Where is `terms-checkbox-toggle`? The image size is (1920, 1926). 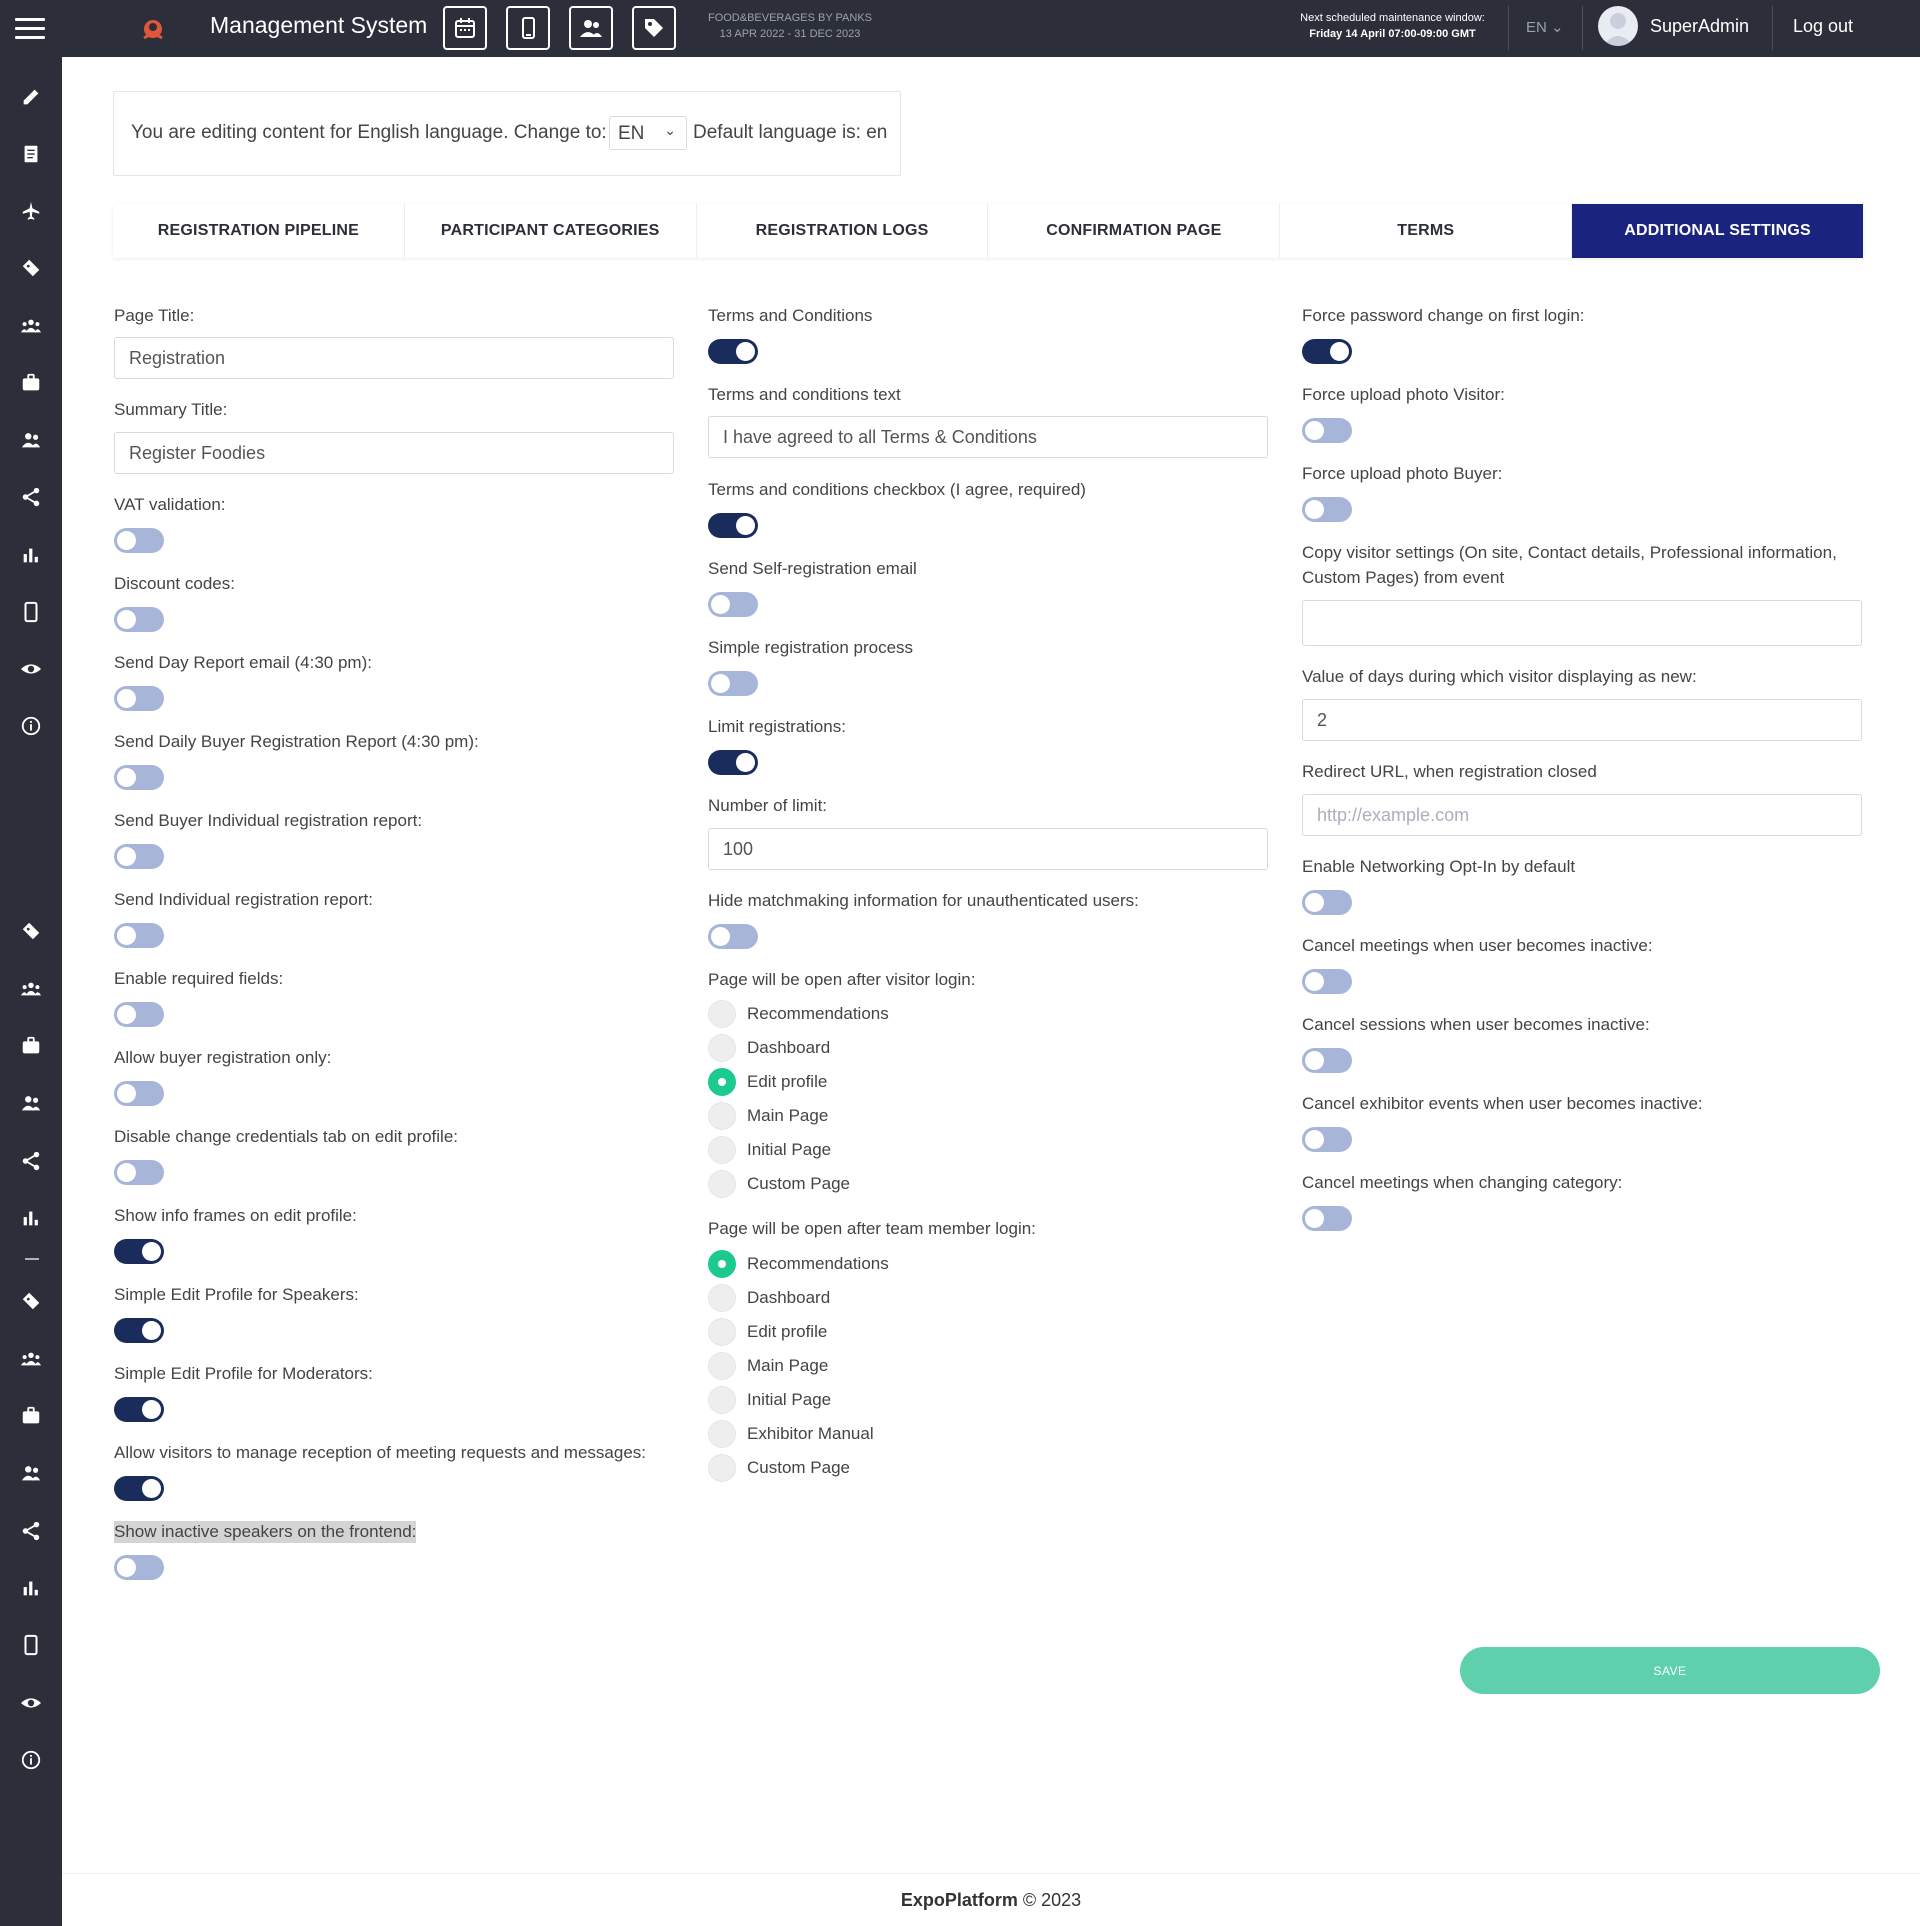
terms-checkbox-toggle is located at coordinates (733, 525).